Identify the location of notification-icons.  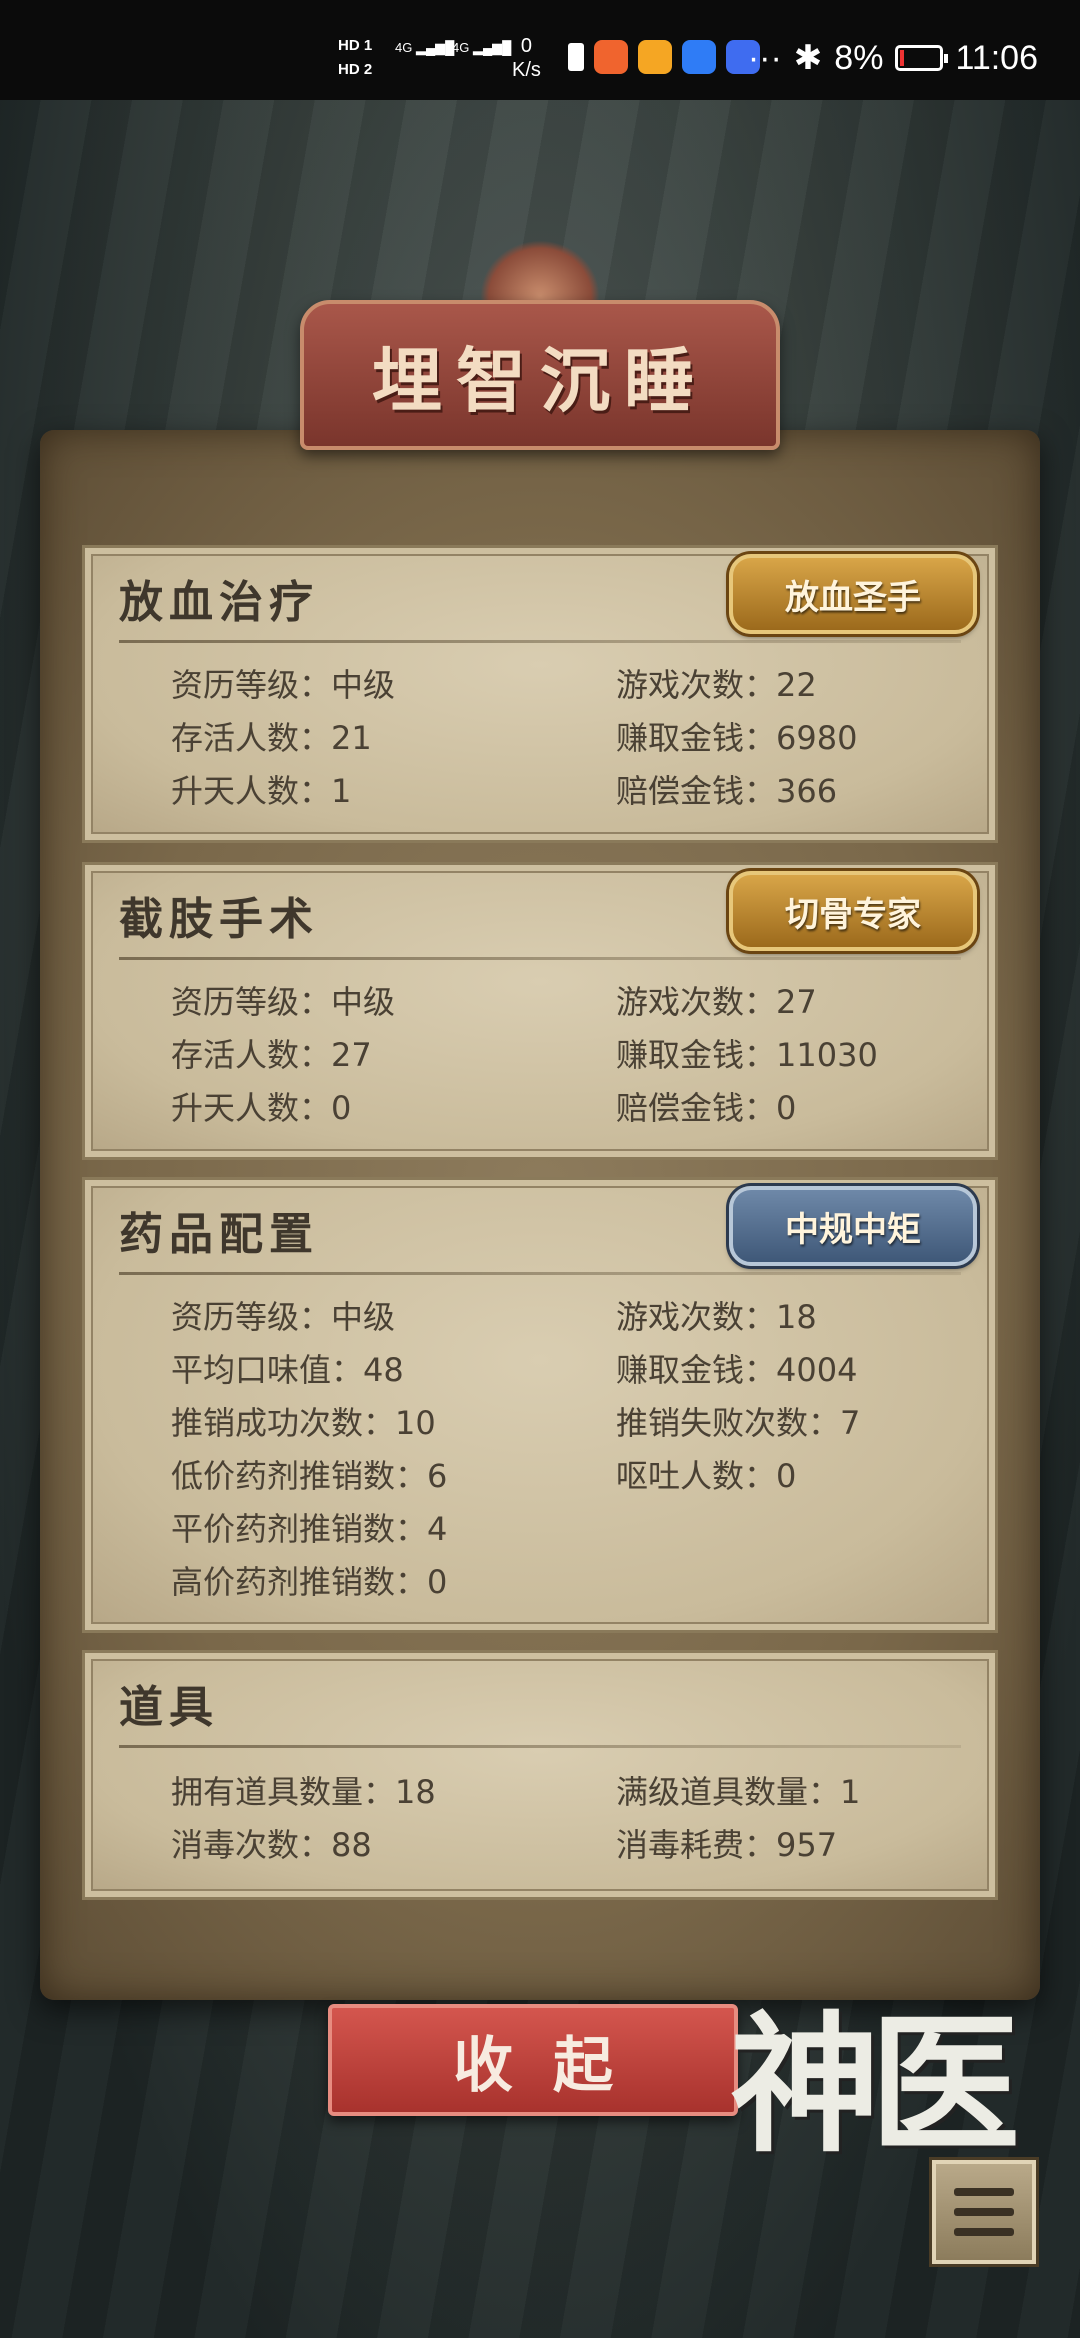
(664, 57).